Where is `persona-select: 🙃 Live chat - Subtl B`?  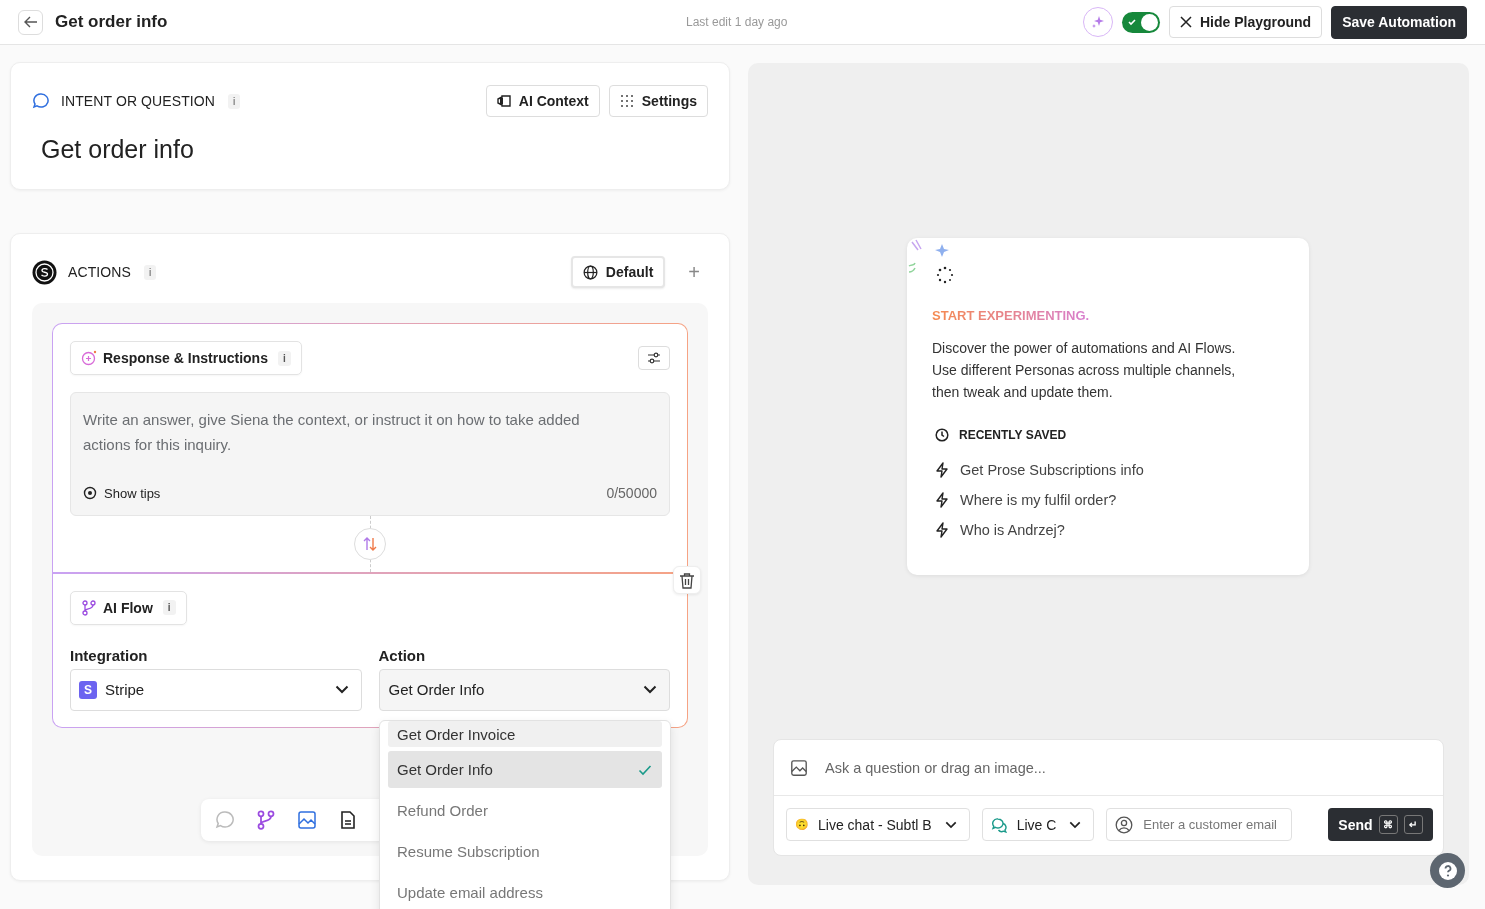 persona-select: 🙃 Live chat - Subtl B is located at coordinates (878, 824).